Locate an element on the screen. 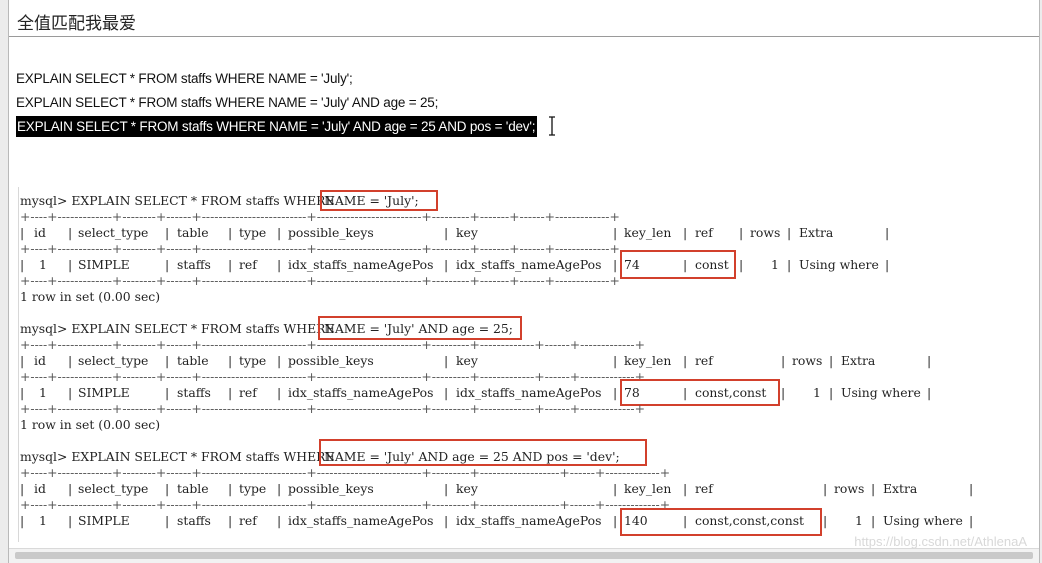 This screenshot has width=1042, height=563. horizontal-scrollbar is located at coordinates (524, 555).